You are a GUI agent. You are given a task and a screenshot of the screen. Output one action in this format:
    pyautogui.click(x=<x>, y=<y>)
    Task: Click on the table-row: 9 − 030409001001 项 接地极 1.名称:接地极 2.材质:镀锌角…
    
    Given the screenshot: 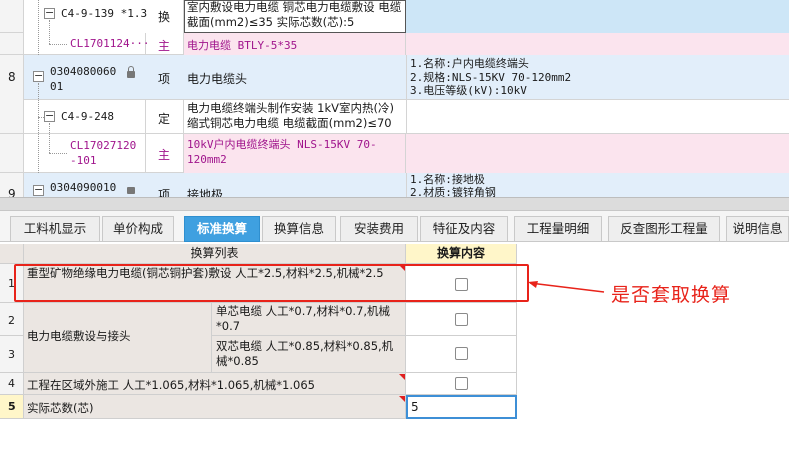 What is the action you would take?
    pyautogui.click(x=394, y=185)
    